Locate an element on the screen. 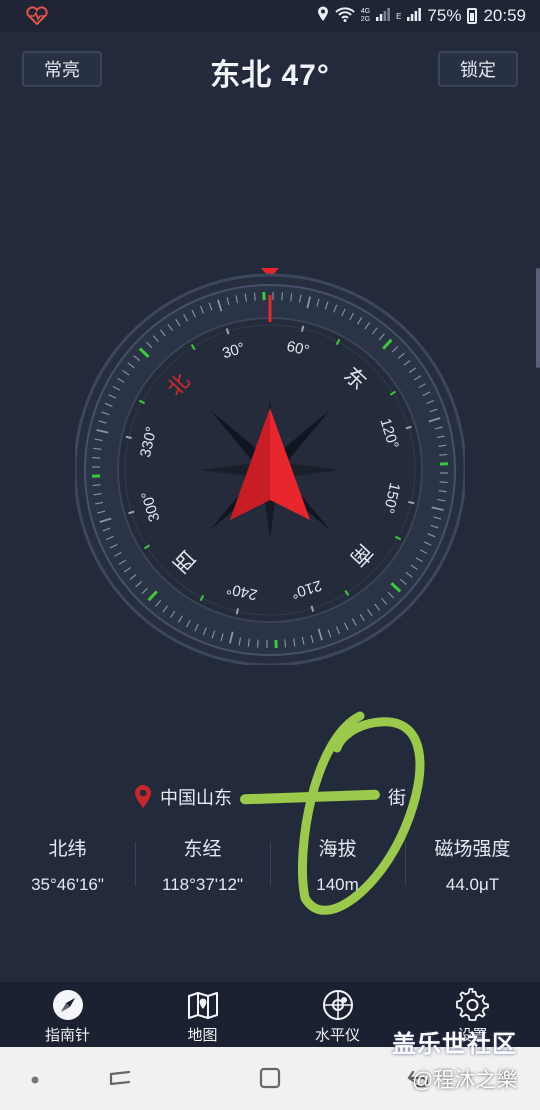 This screenshot has width=540, height=1110. nav-label: 指南针 is located at coordinates (67, 1035).